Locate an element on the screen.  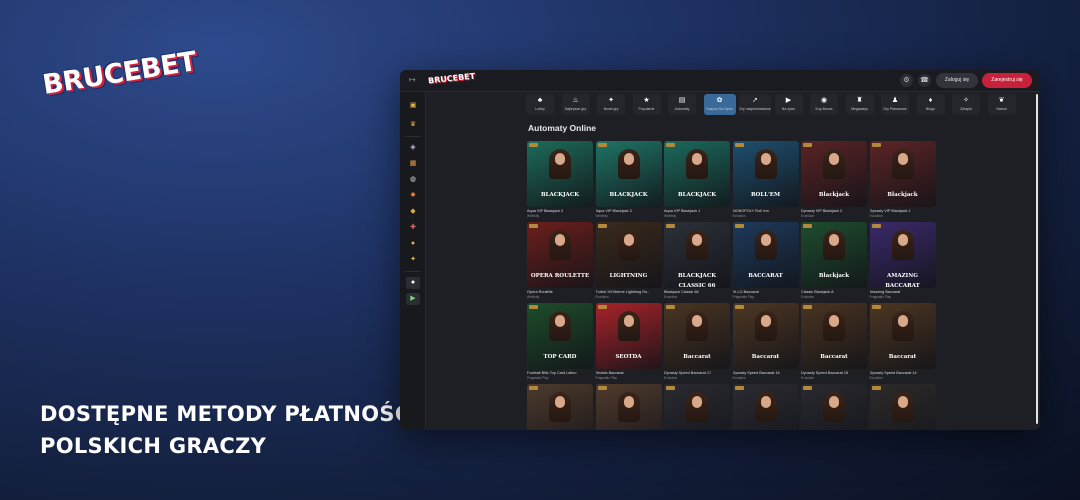
category-icon: ▶ is located at coordinates (788, 100).